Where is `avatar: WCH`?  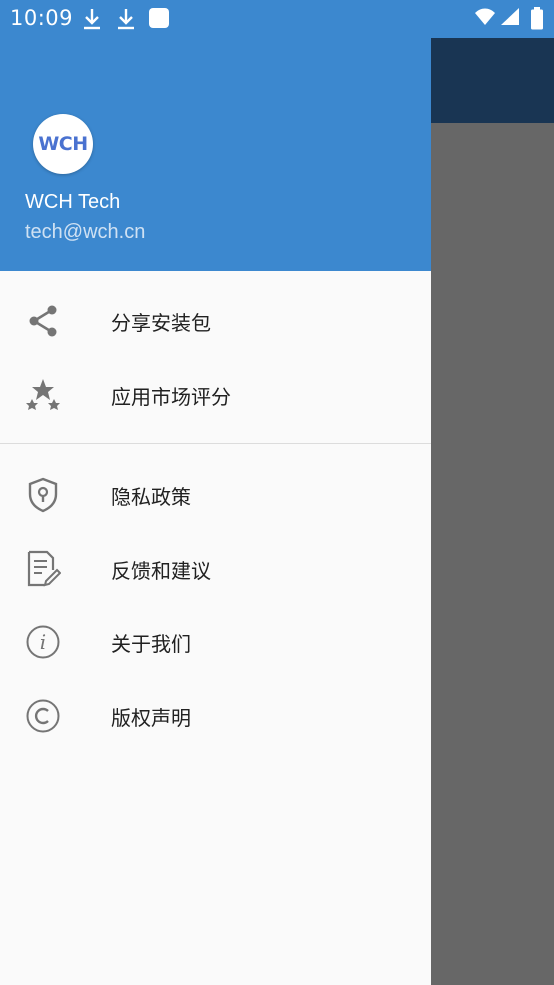
avatar: WCH is located at coordinates (63, 144).